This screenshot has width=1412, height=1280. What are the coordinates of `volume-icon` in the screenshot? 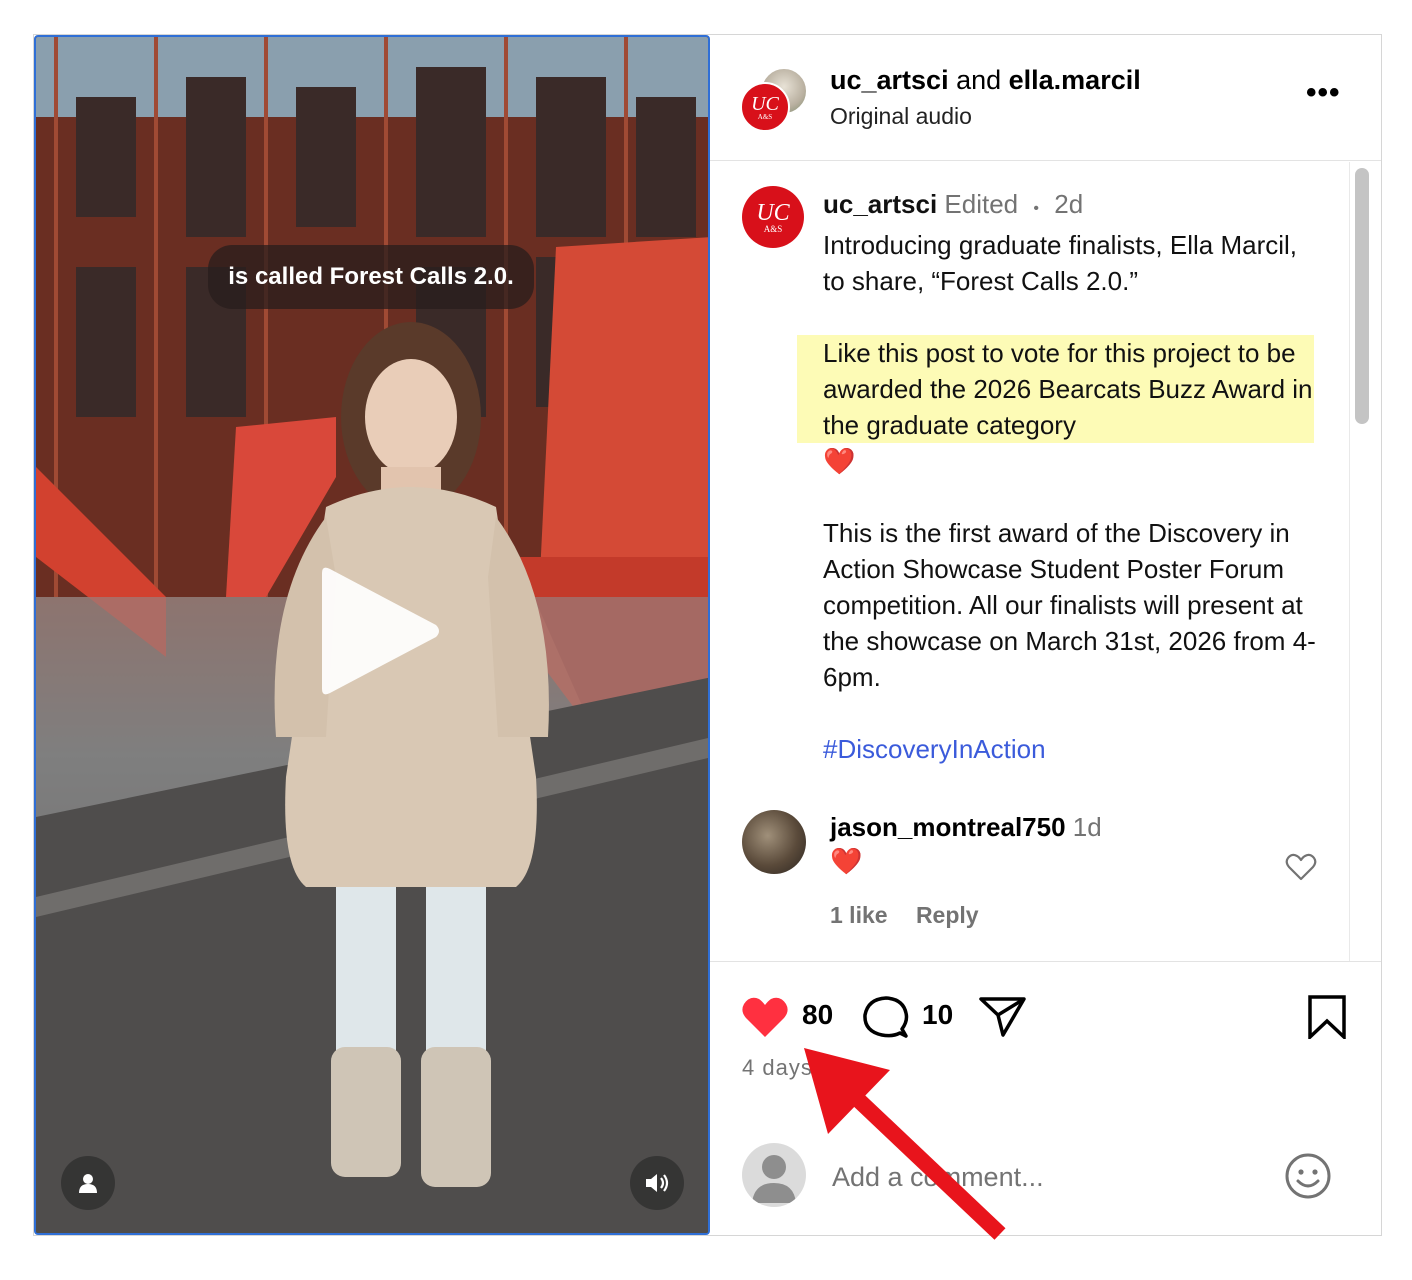 It's located at (657, 1183).